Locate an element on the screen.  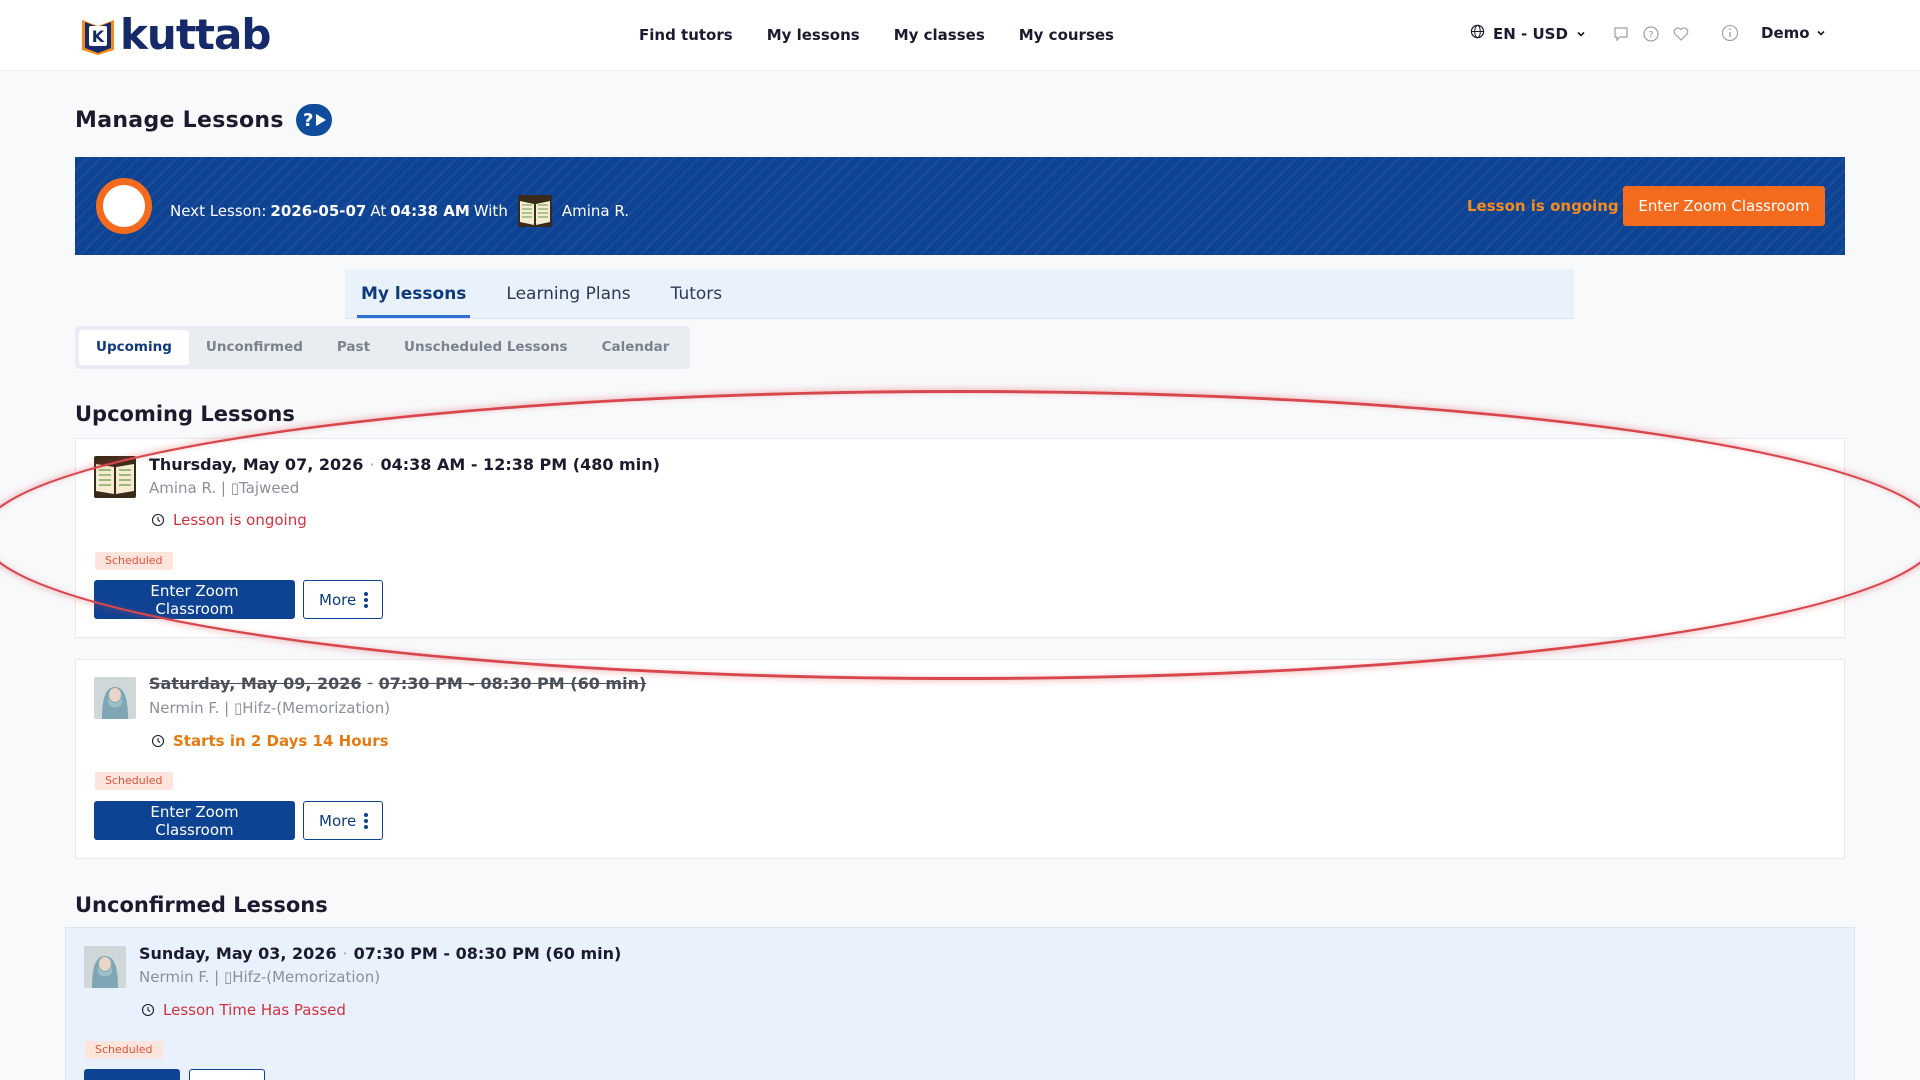
language-currency-label: EN - USD is located at coordinates (1530, 33).